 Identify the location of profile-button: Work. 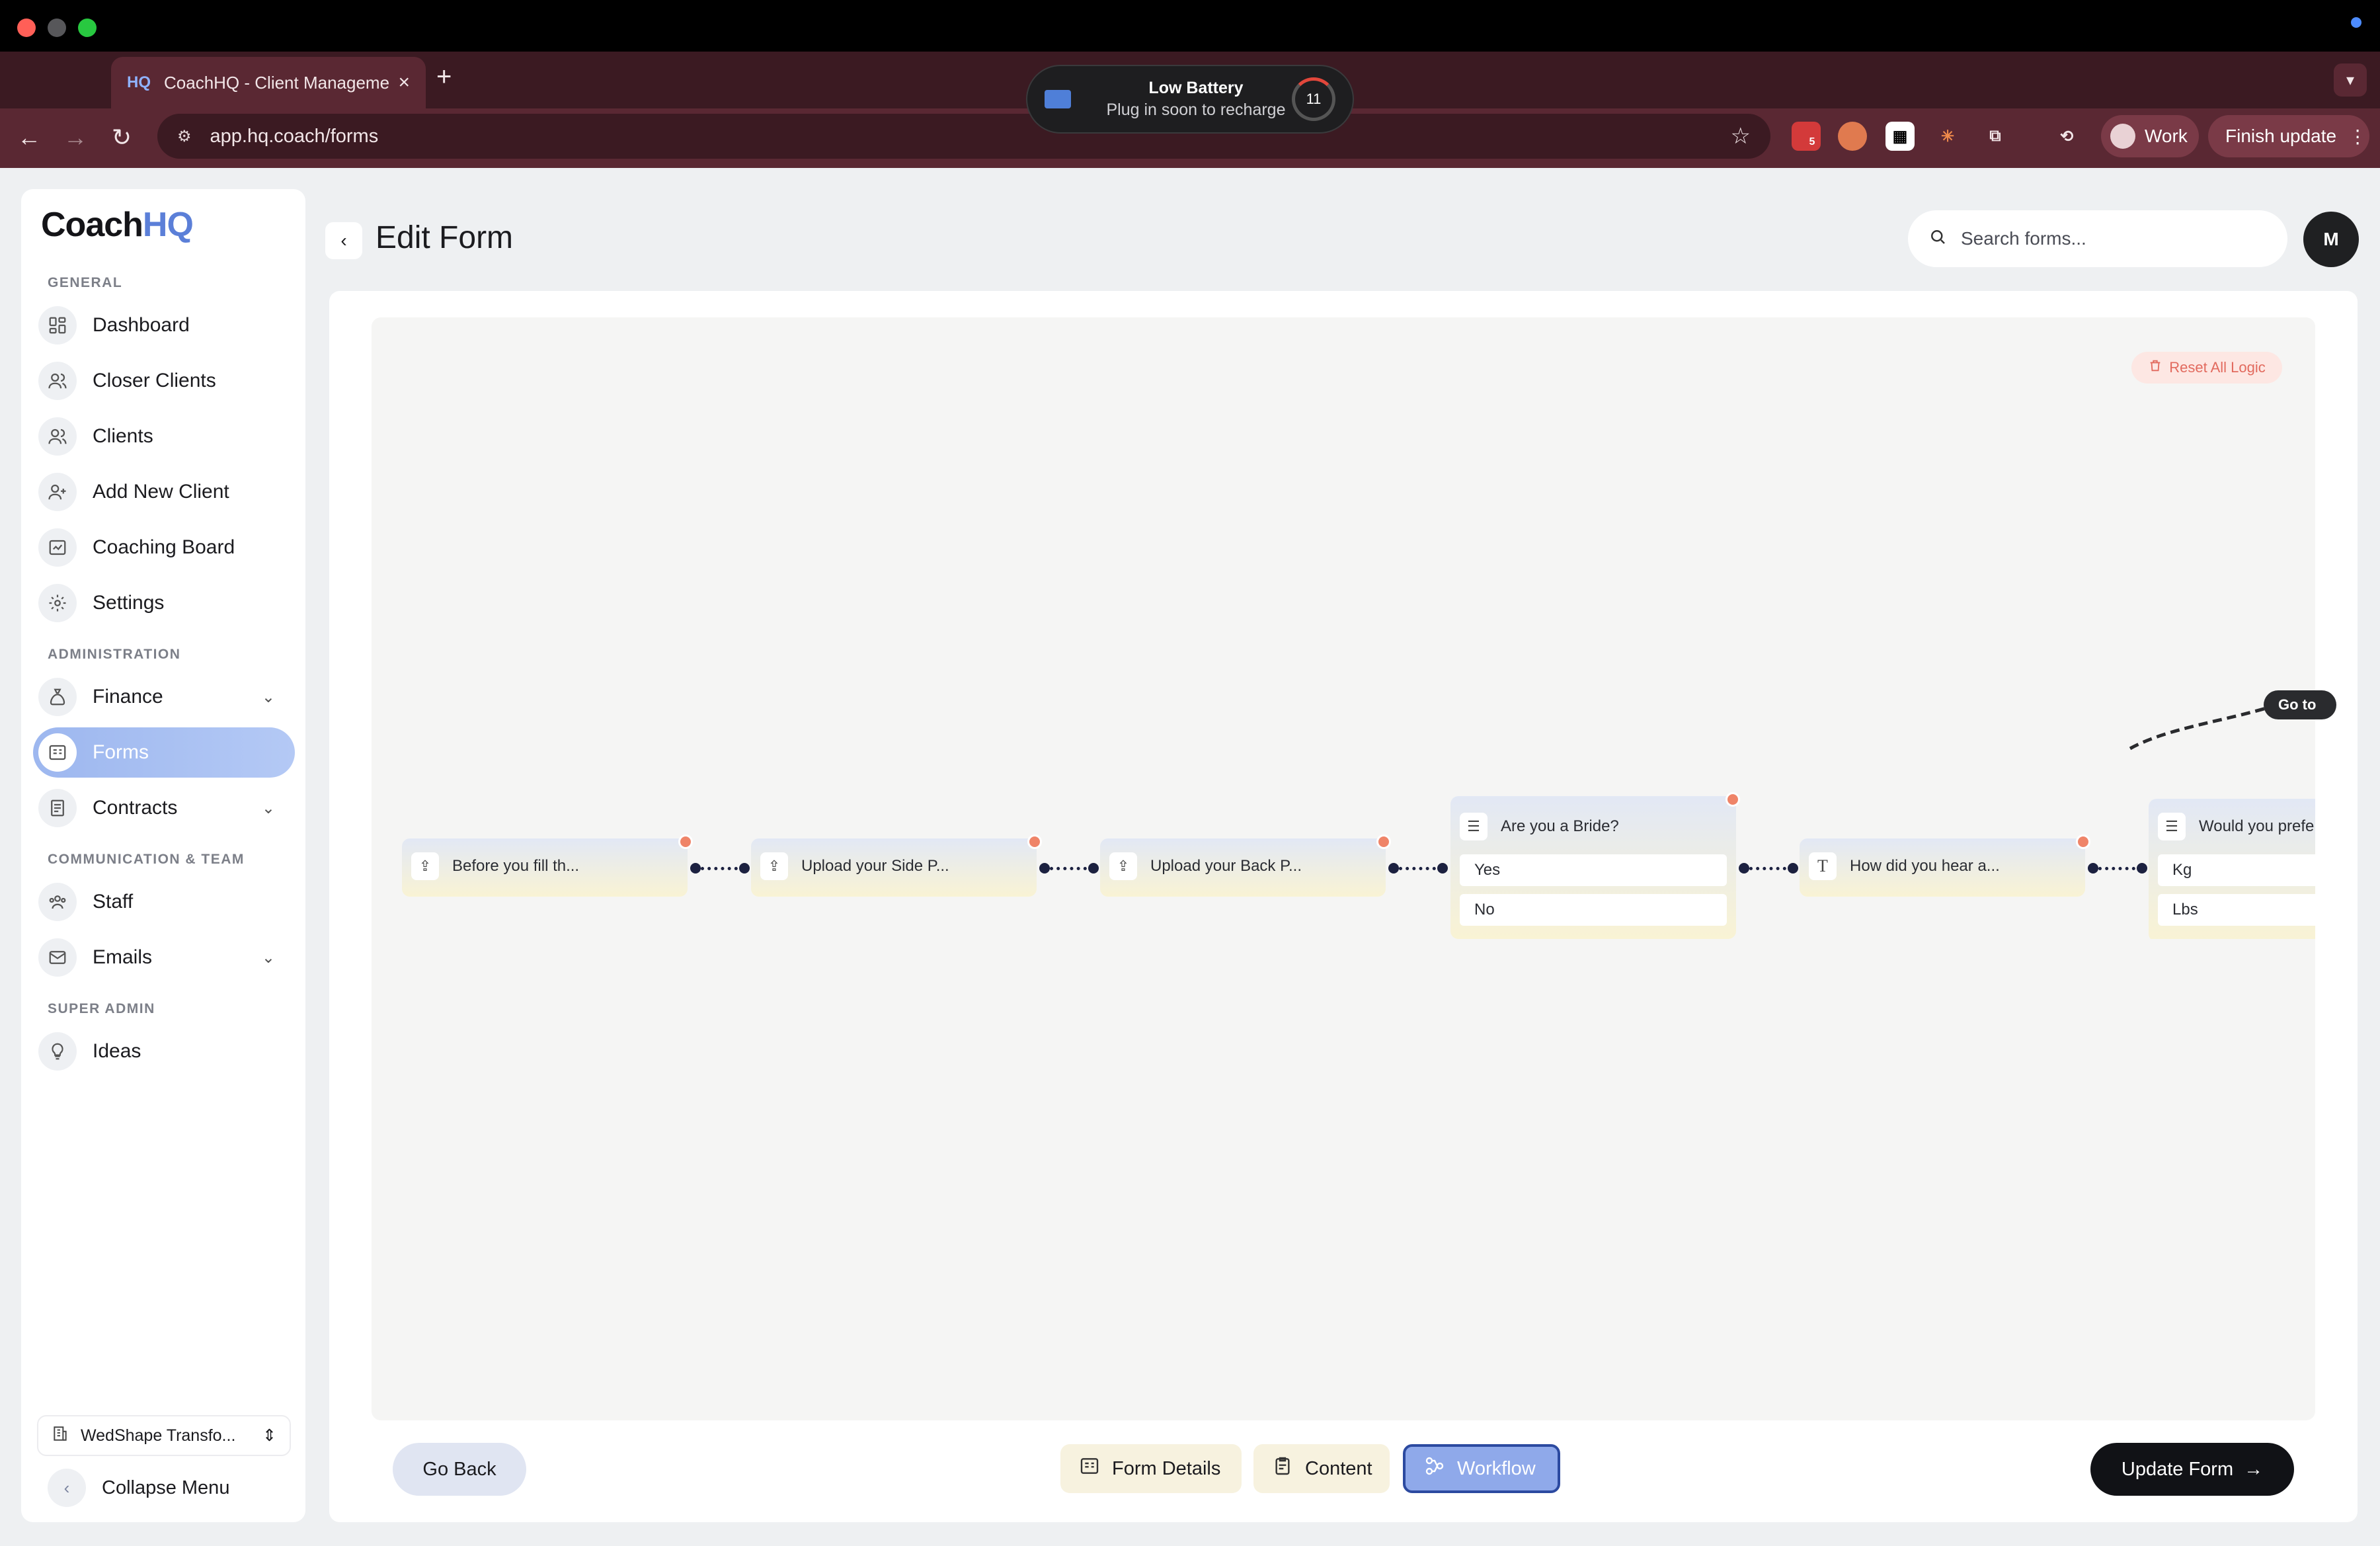
(2150, 136).